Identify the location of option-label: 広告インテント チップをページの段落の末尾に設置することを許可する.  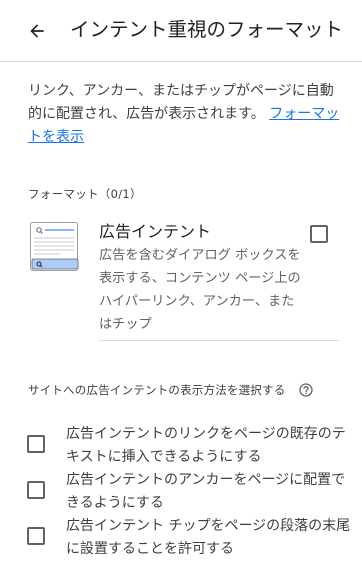
(208, 537).